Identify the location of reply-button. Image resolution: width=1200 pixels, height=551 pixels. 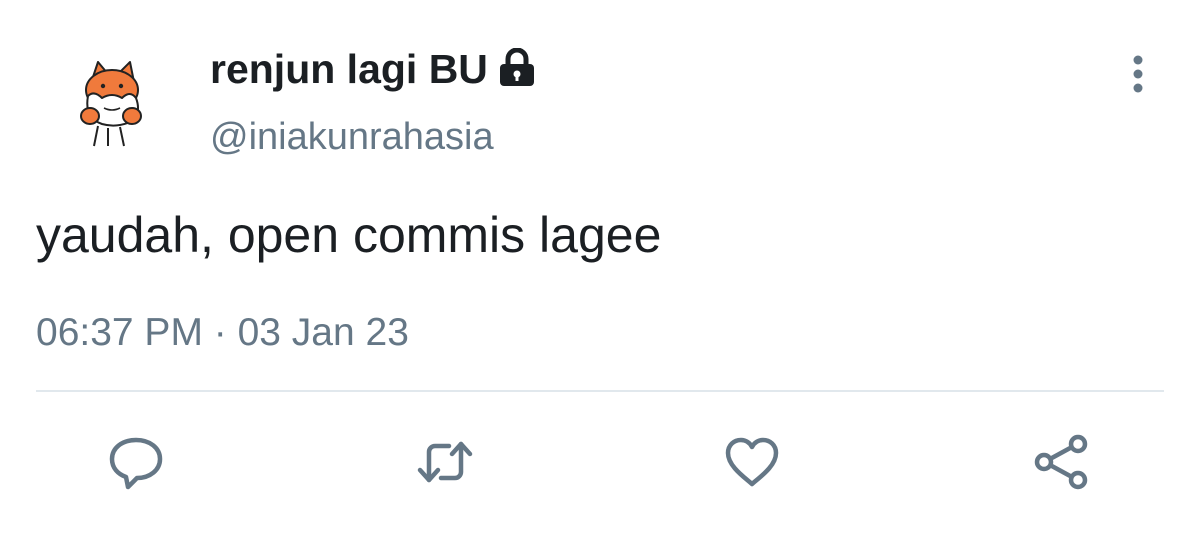
(136, 462).